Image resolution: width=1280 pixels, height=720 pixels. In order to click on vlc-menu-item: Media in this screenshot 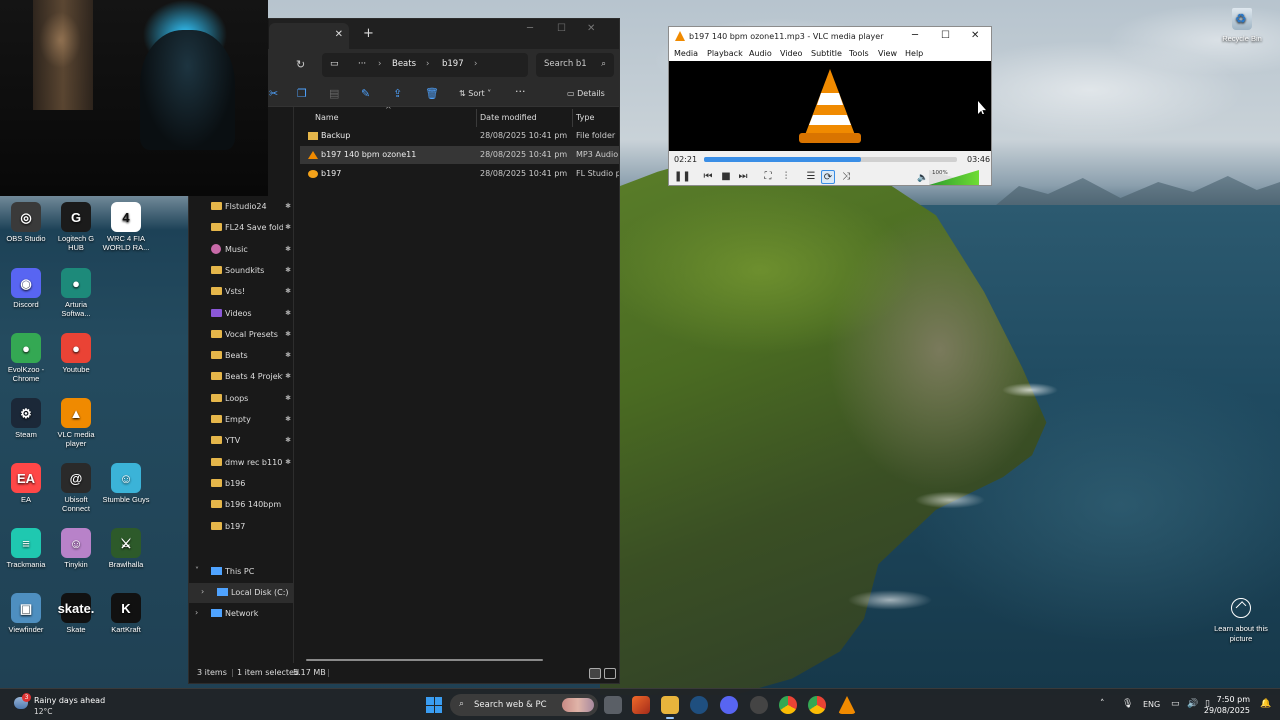, I will do `click(686, 53)`.